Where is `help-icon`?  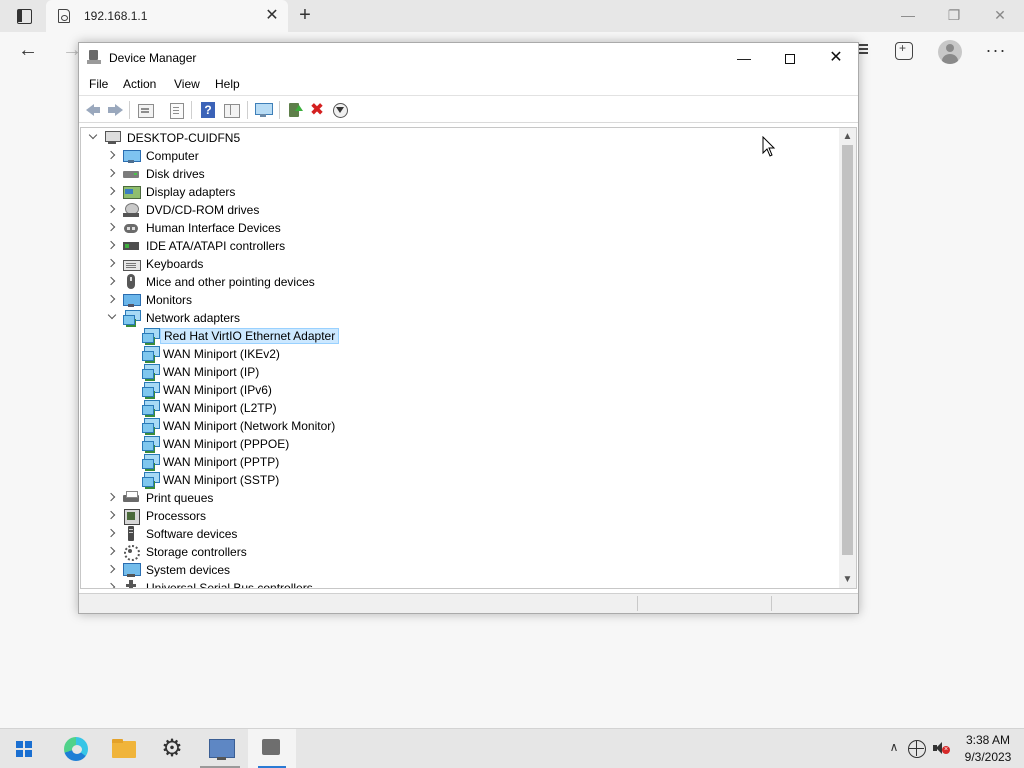
help-icon is located at coordinates (208, 110).